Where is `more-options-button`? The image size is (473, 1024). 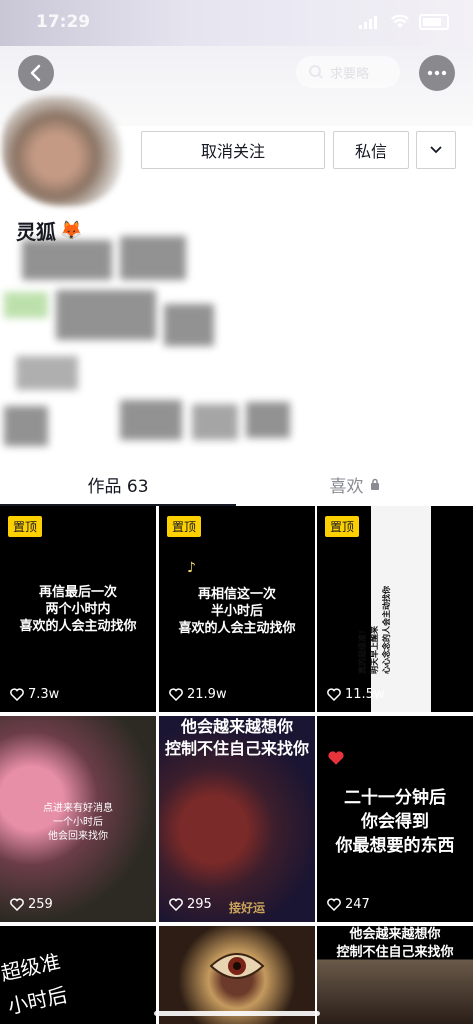 more-options-button is located at coordinates (437, 73).